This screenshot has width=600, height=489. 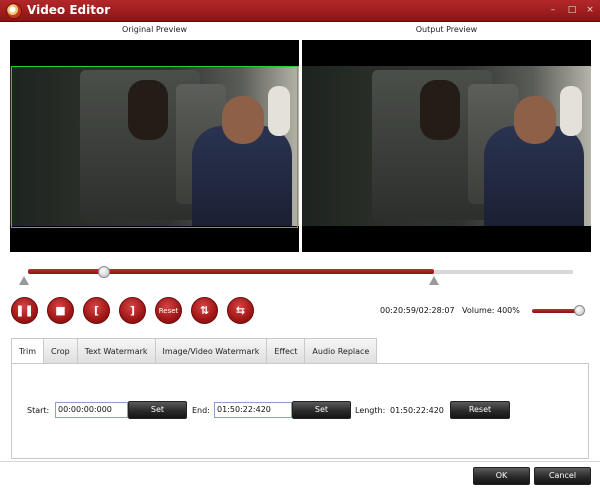 What do you see at coordinates (553, 10) in the screenshot?
I see `minimize-button: –` at bounding box center [553, 10].